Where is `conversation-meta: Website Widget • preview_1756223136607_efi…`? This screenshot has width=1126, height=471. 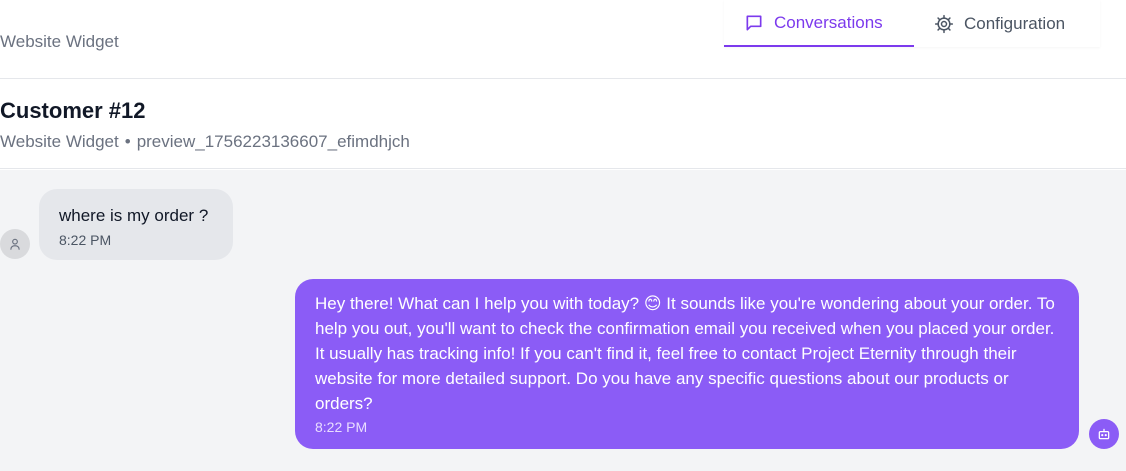
conversation-meta: Website Widget • preview_1756223136607_efi… is located at coordinates (205, 142).